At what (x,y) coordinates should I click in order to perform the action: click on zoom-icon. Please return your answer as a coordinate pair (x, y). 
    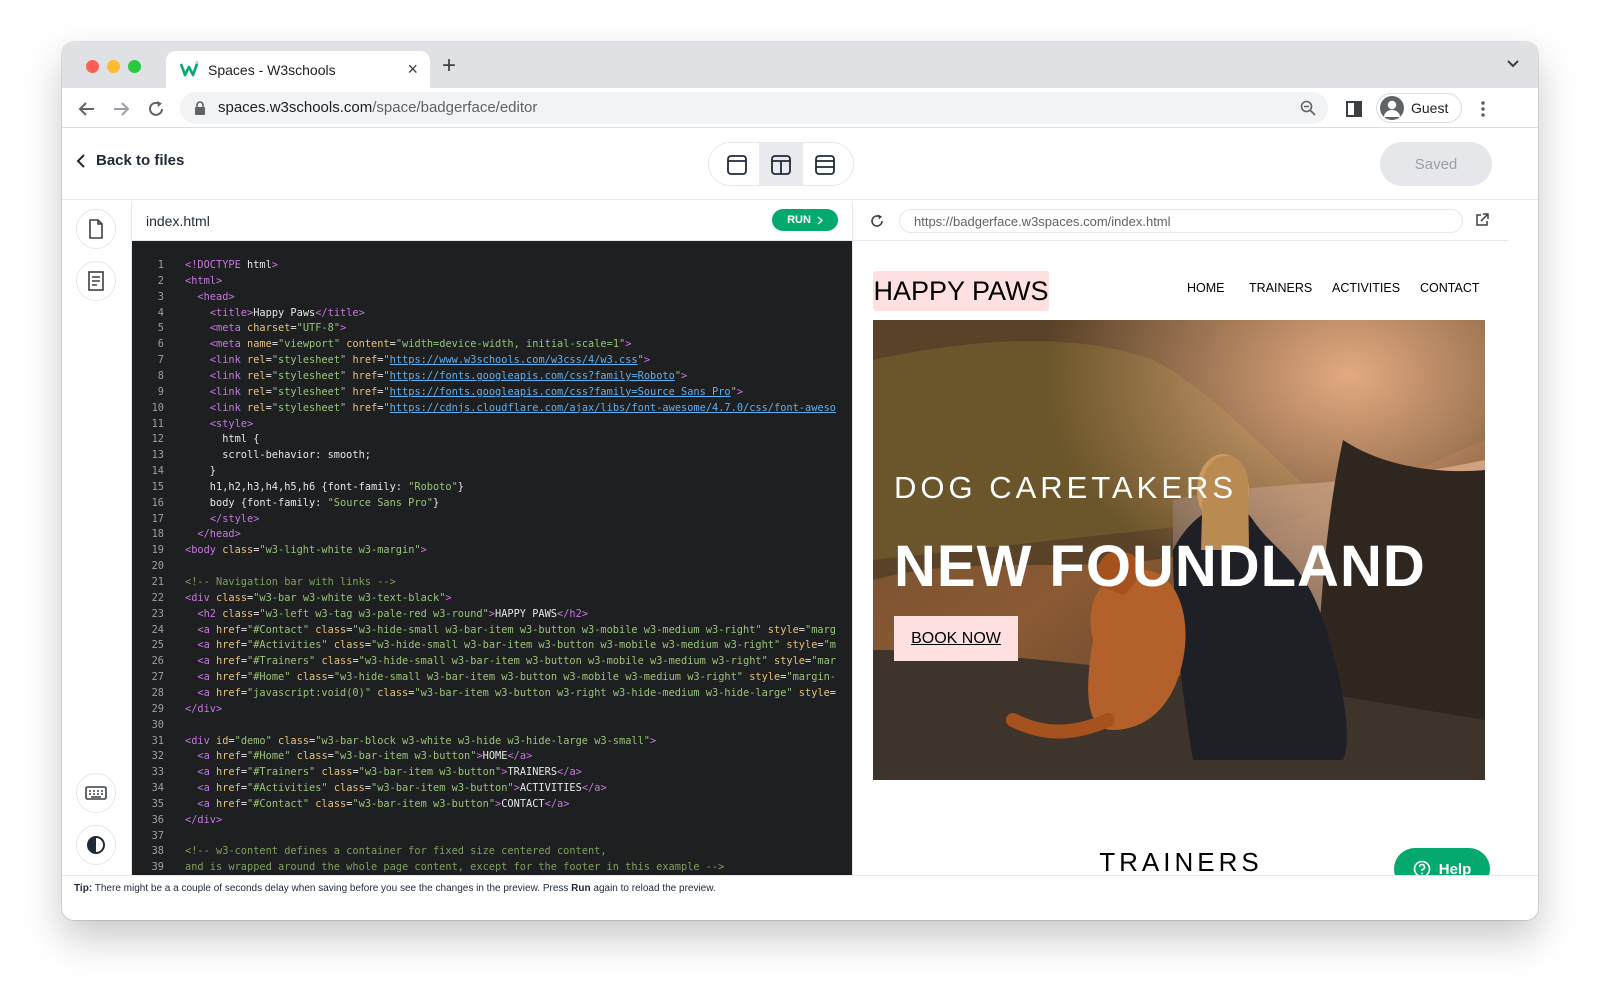
    Looking at the image, I should click on (1308, 108).